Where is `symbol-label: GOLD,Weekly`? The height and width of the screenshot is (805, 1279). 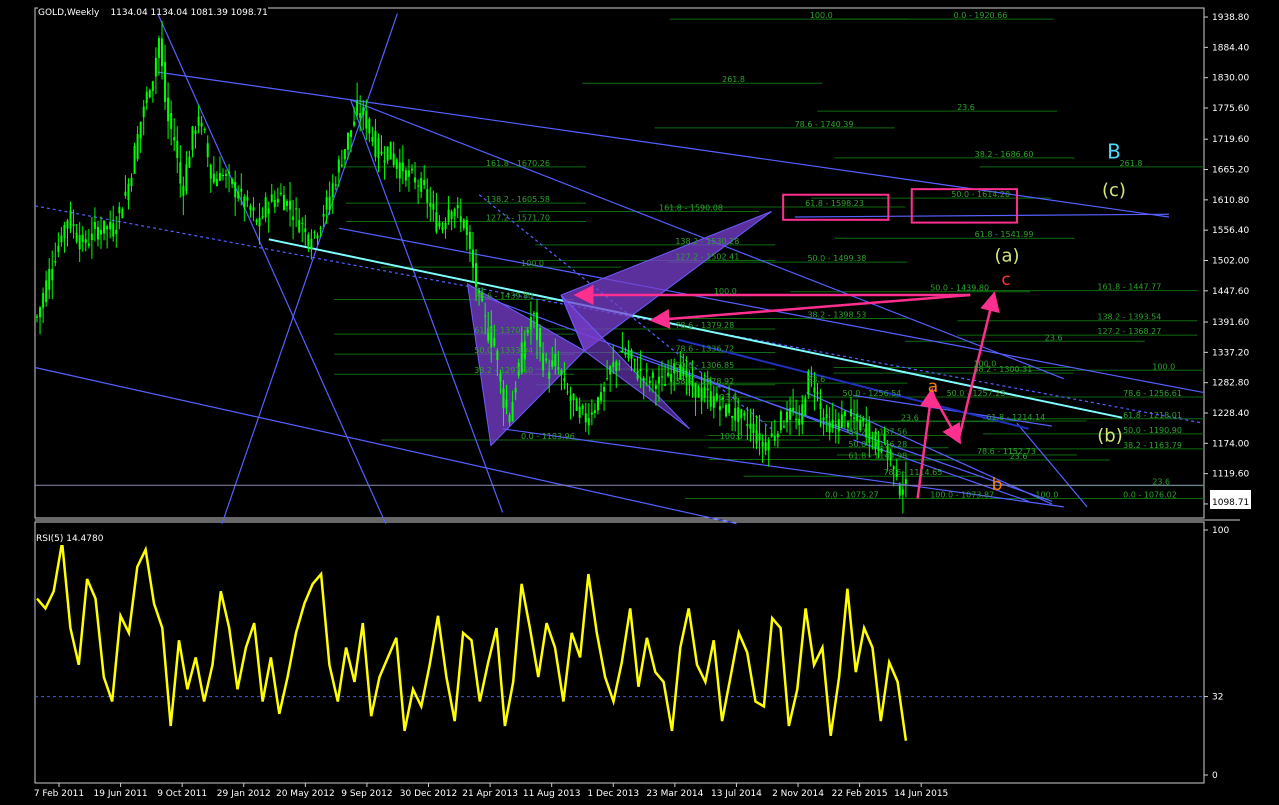 symbol-label: GOLD,Weekly is located at coordinates (69, 13).